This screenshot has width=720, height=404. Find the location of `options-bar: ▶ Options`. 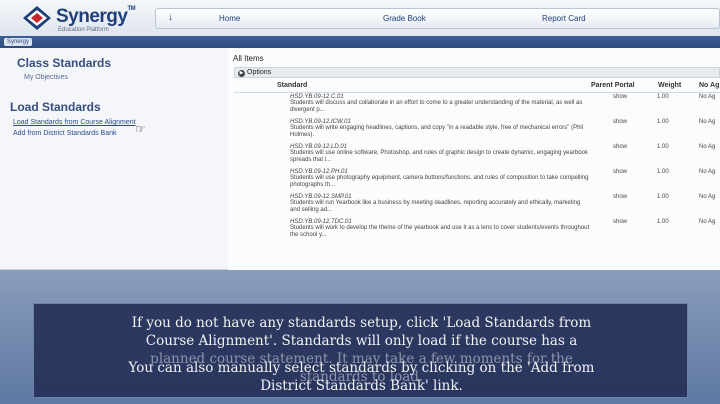

options-bar: ▶ Options is located at coordinates (477, 72).